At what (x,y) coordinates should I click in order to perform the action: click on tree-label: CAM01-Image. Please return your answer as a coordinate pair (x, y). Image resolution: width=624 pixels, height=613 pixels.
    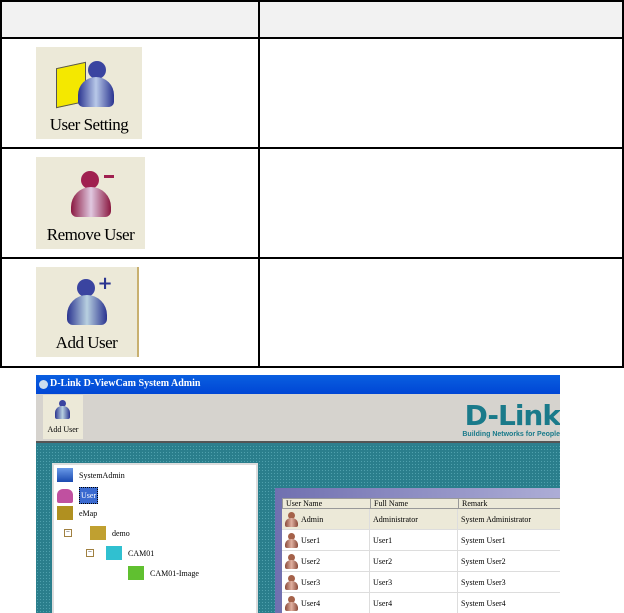
    Looking at the image, I should click on (174, 573).